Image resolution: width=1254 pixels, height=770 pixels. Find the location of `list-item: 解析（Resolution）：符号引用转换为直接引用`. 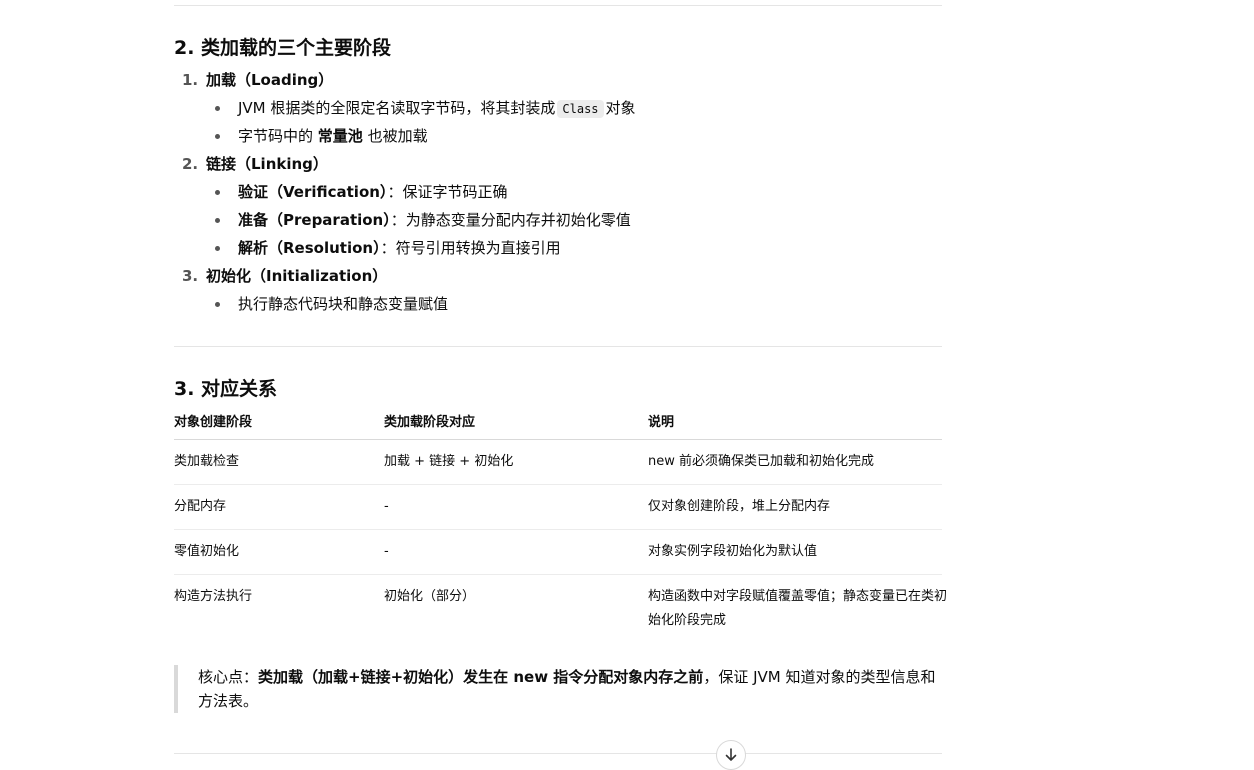

list-item: 解析（Resolution）：符号引用转换为直接引用 is located at coordinates (399, 248).